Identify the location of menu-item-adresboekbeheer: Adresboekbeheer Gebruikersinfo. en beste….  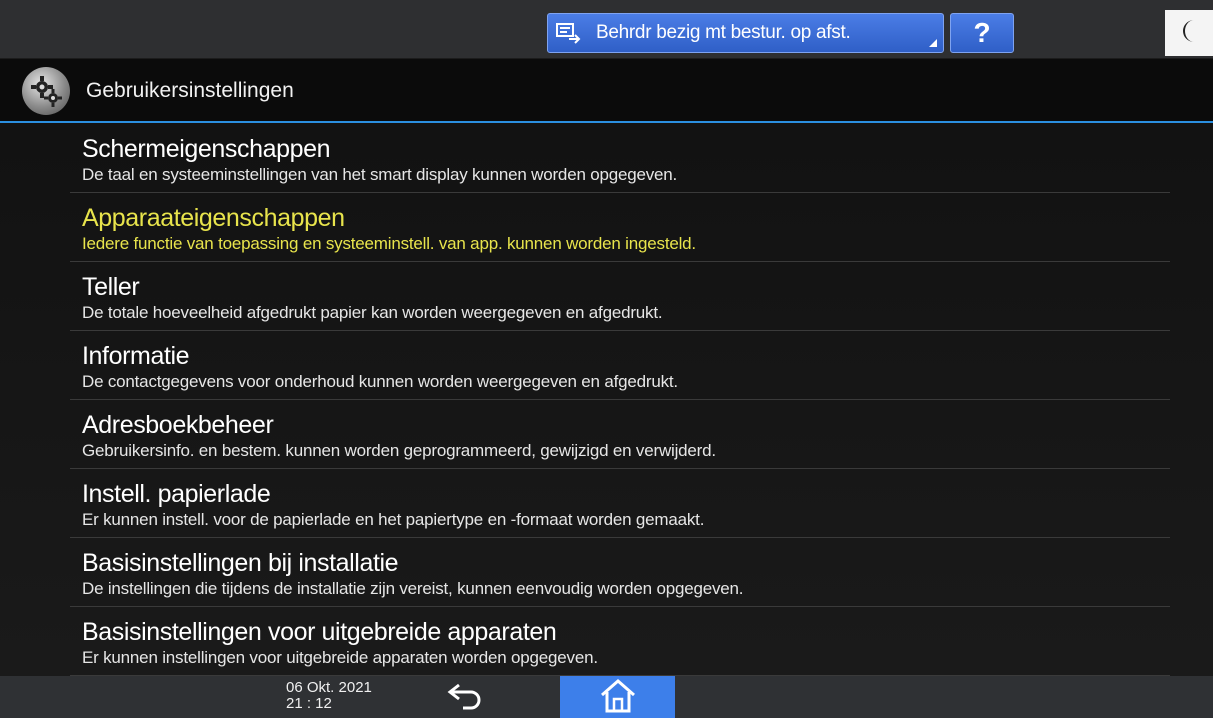
(620, 435).